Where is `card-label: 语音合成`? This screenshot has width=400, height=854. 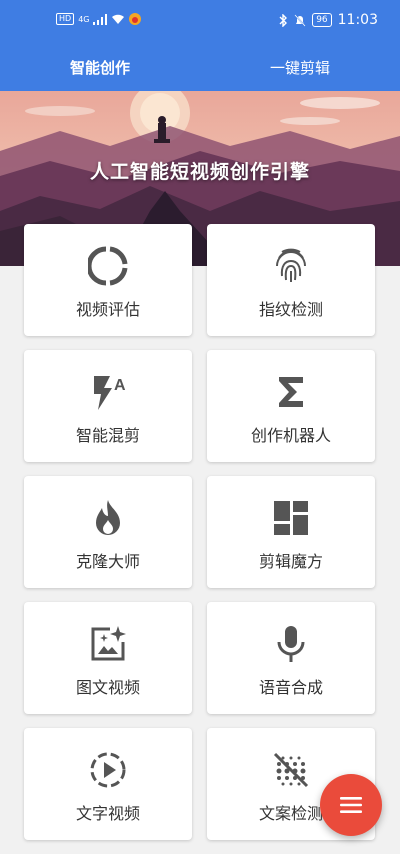 card-label: 语音合成 is located at coordinates (290, 687).